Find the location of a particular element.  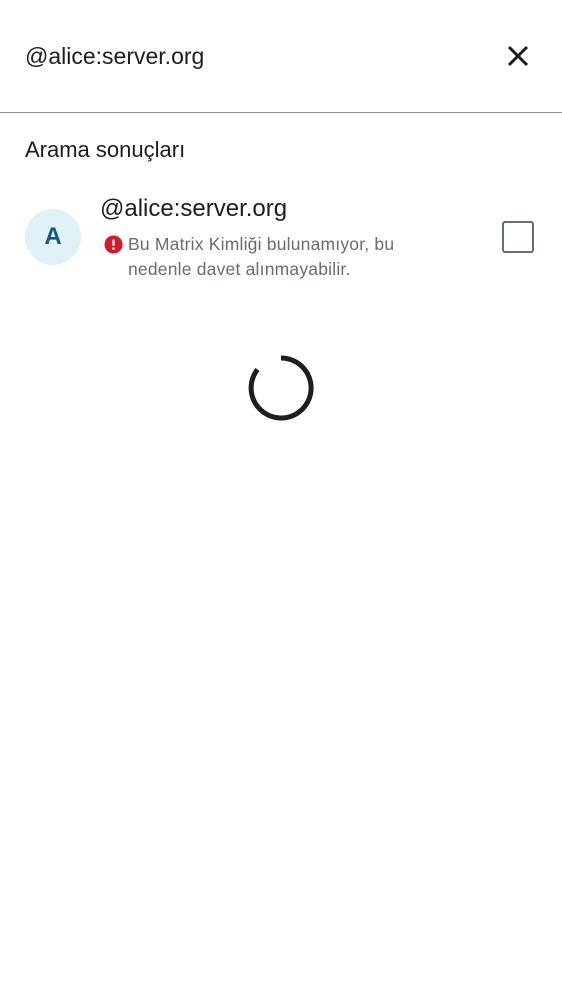

result-user-id: @alice:server.org is located at coordinates (194, 208).